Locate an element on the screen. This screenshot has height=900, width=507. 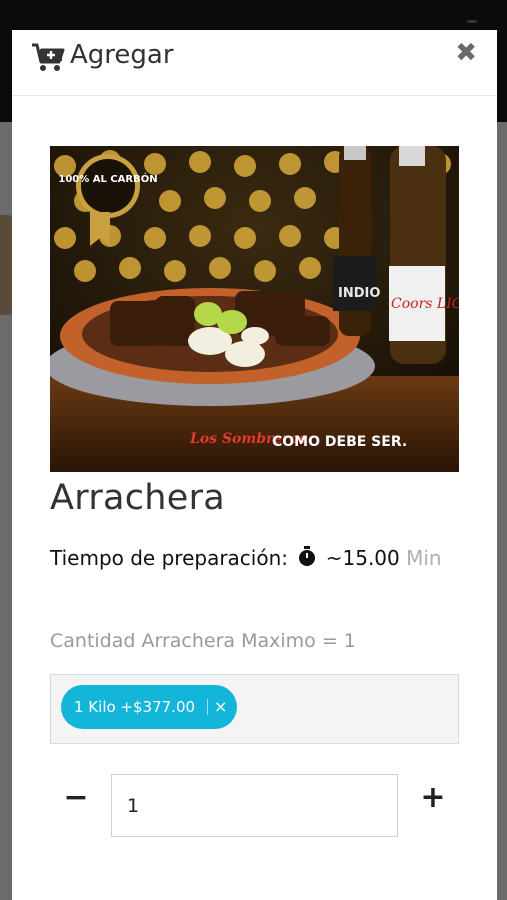
modal-title: Agregar is located at coordinates (122, 55).